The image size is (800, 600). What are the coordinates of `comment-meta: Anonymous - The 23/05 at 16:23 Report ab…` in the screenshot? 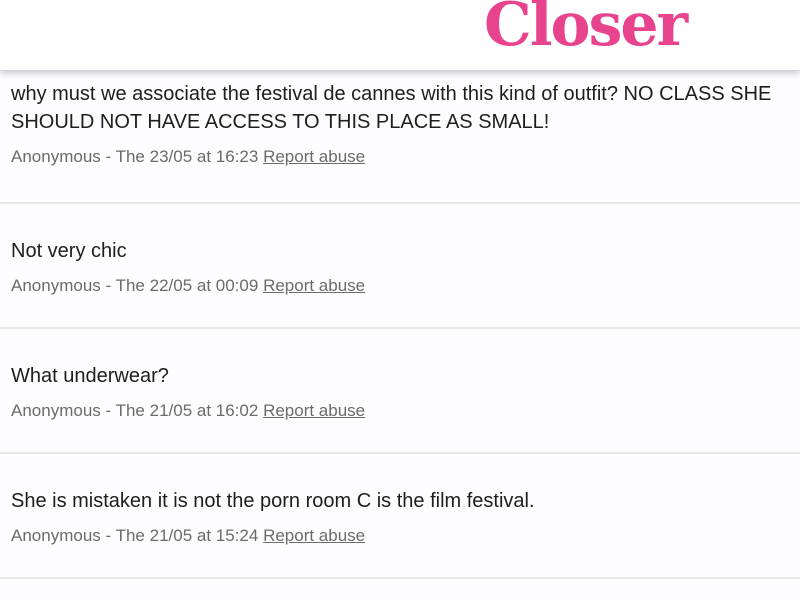 It's located at (401, 157).